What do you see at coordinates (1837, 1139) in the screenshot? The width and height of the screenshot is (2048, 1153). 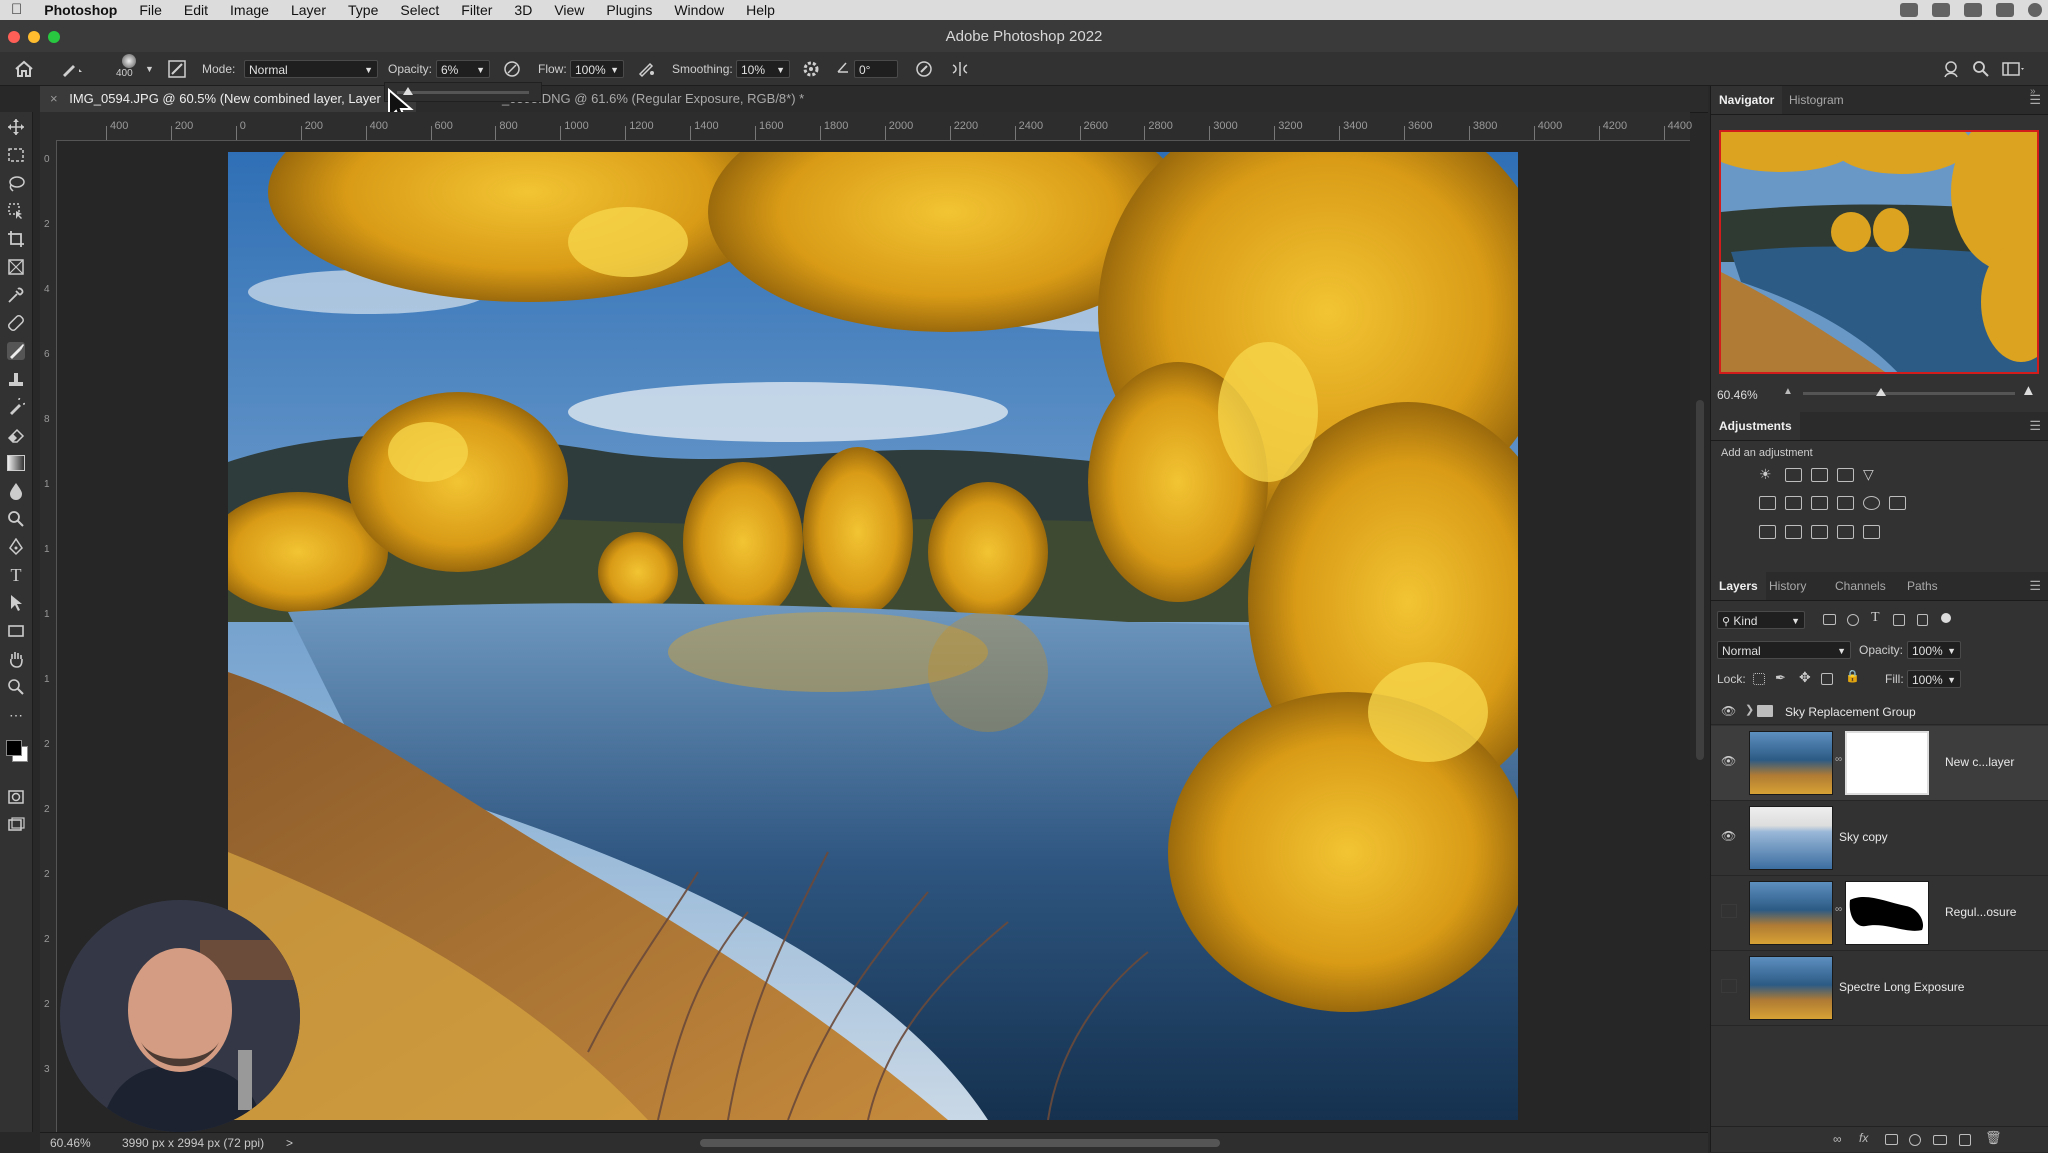 I see `link-layers-icon: ∞` at bounding box center [1837, 1139].